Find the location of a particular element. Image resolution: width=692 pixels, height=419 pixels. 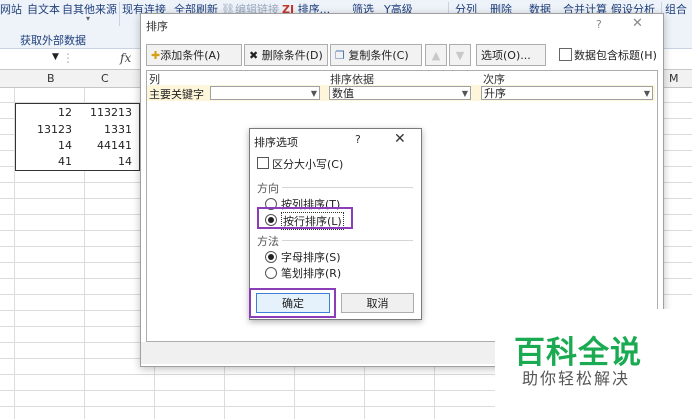

name-box-dropdown-icon: ▼ is located at coordinates (55, 57).